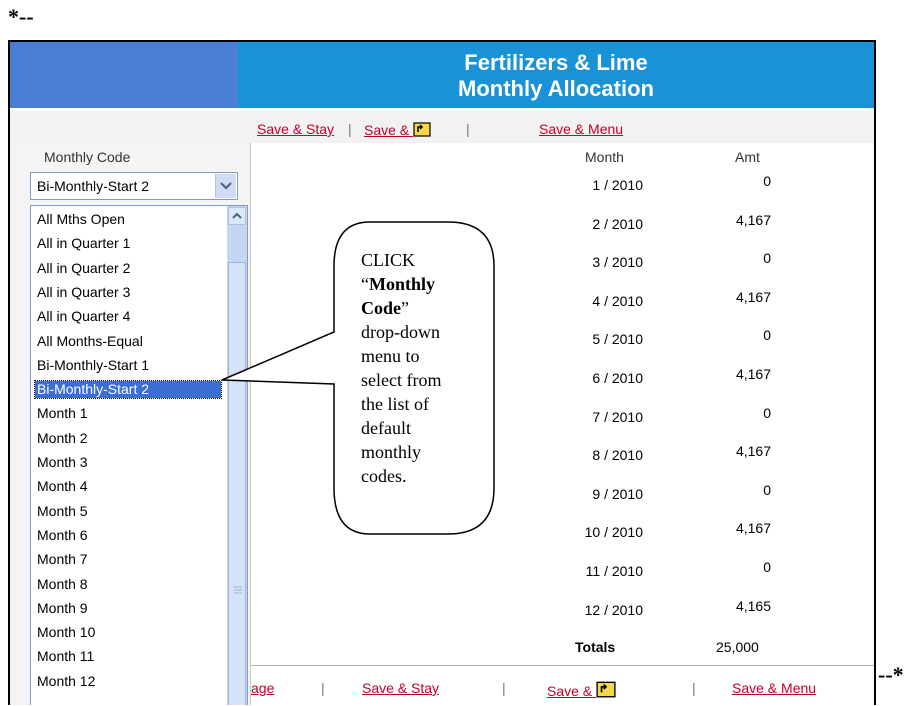 The width and height of the screenshot is (914, 706). Describe the element at coordinates (21, 16) in the screenshot. I see `change-marker-start: *--` at that location.